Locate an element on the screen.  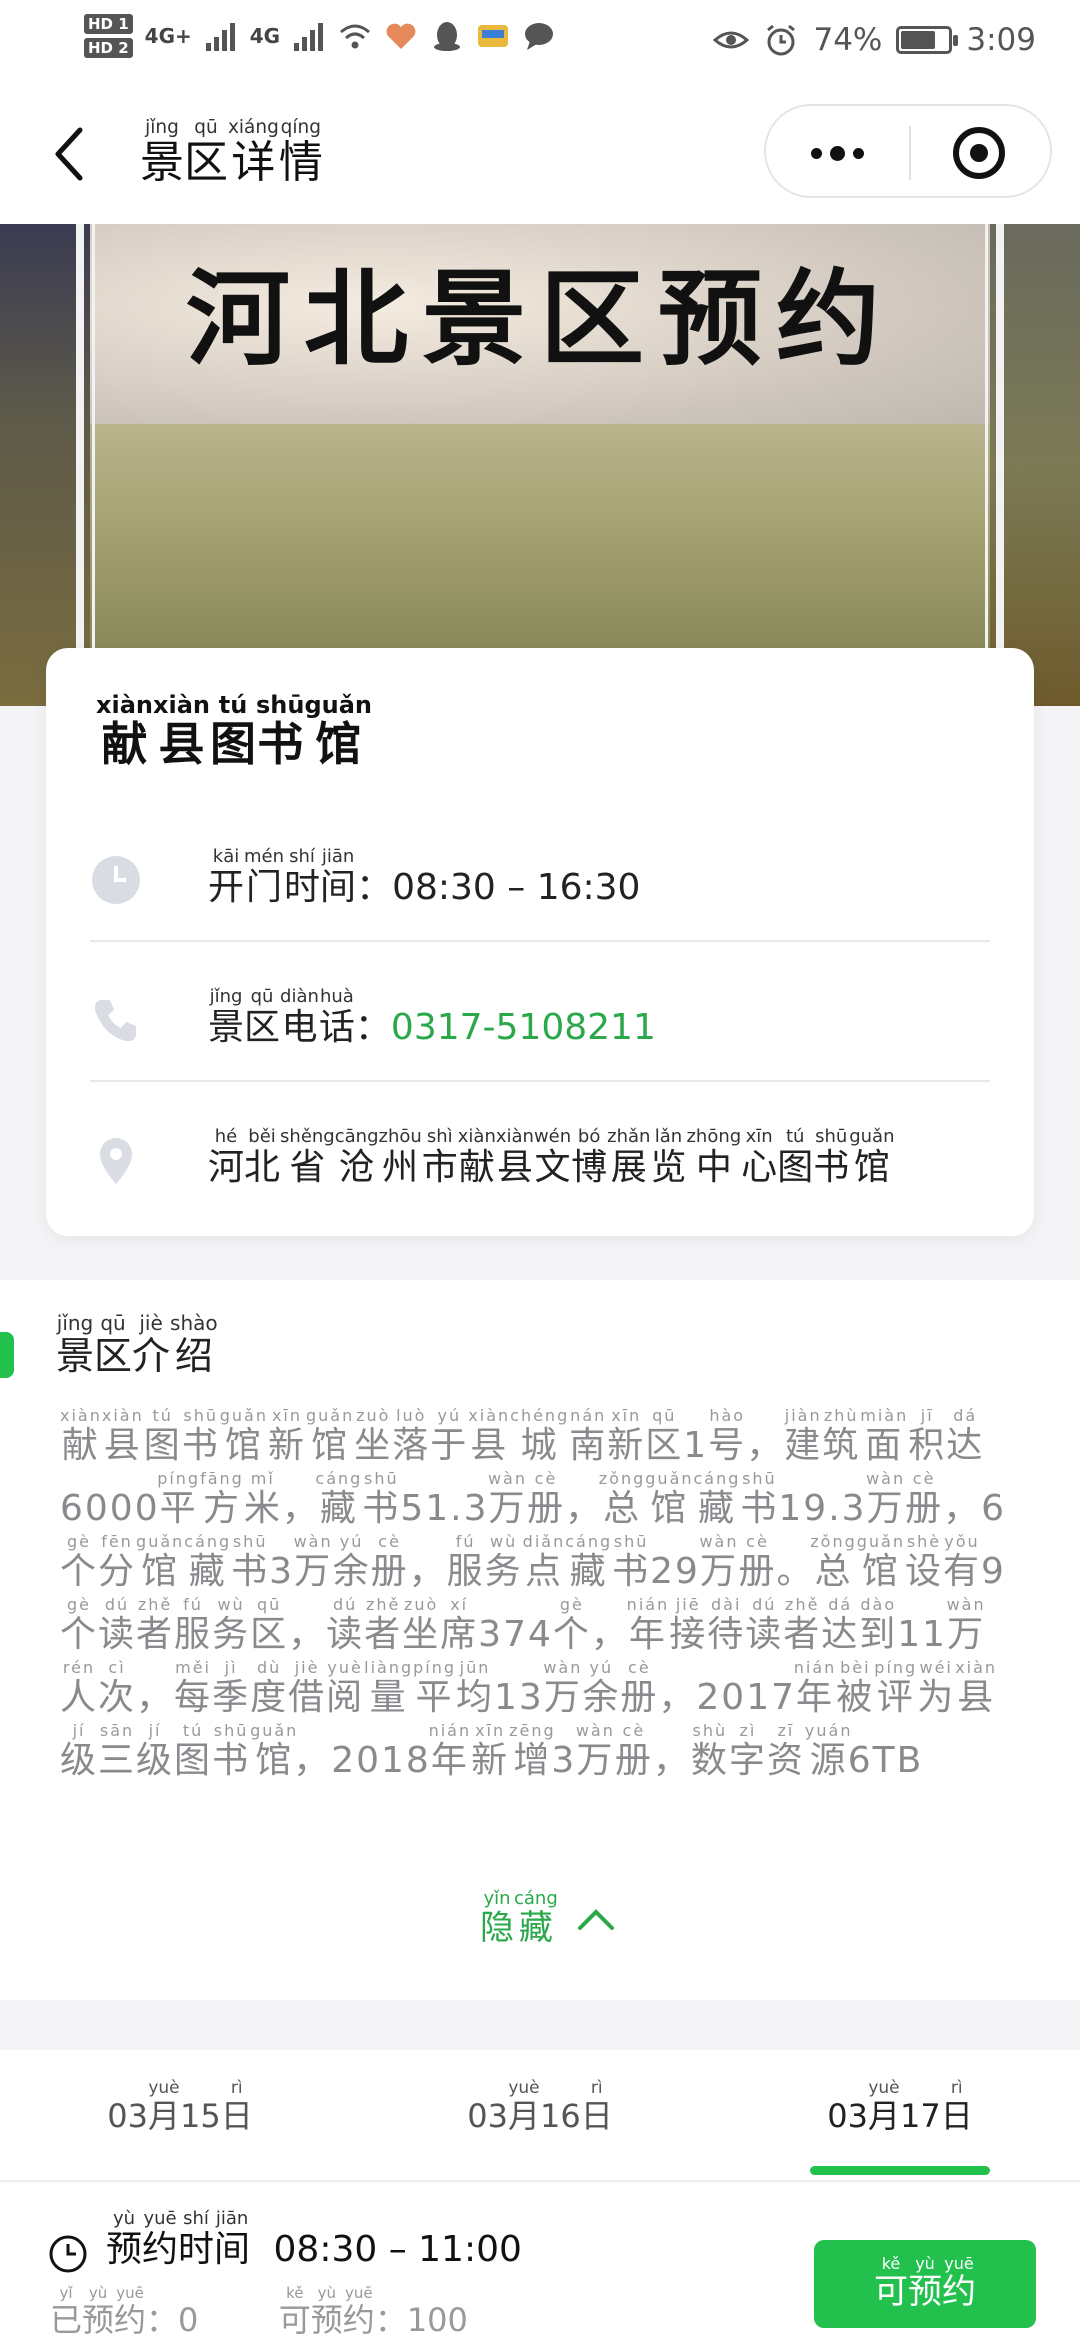
ruby-char: 阅yuè is located at coordinates (345, 1688).